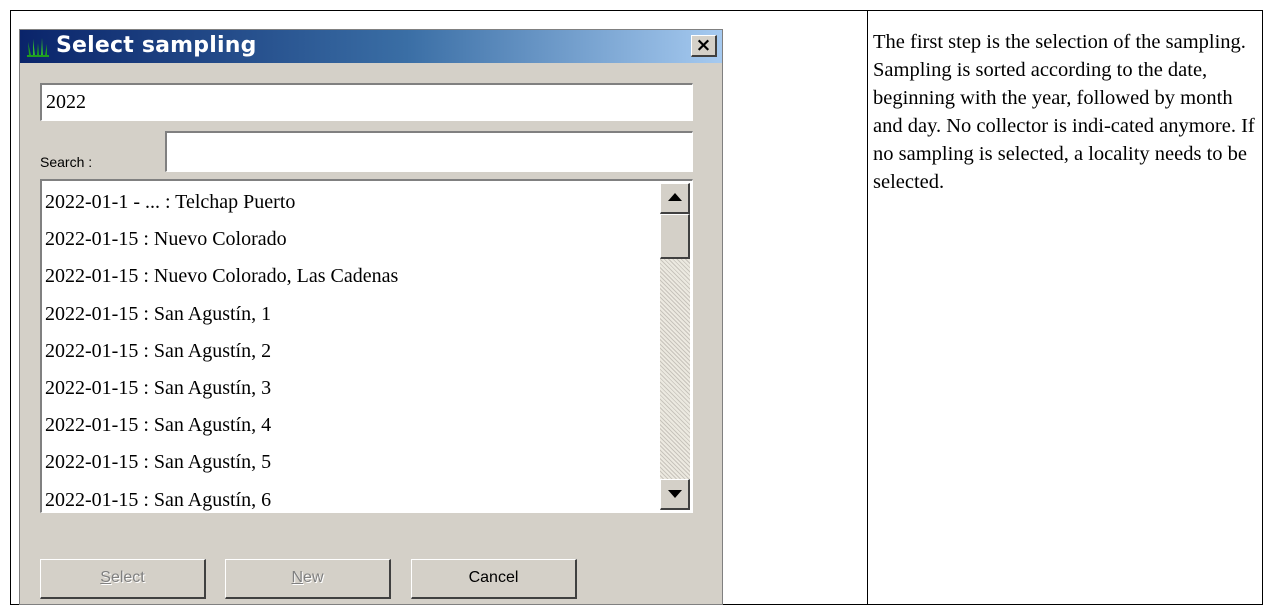 The image size is (1273, 610). I want to click on select-button: Select, so click(123, 579).